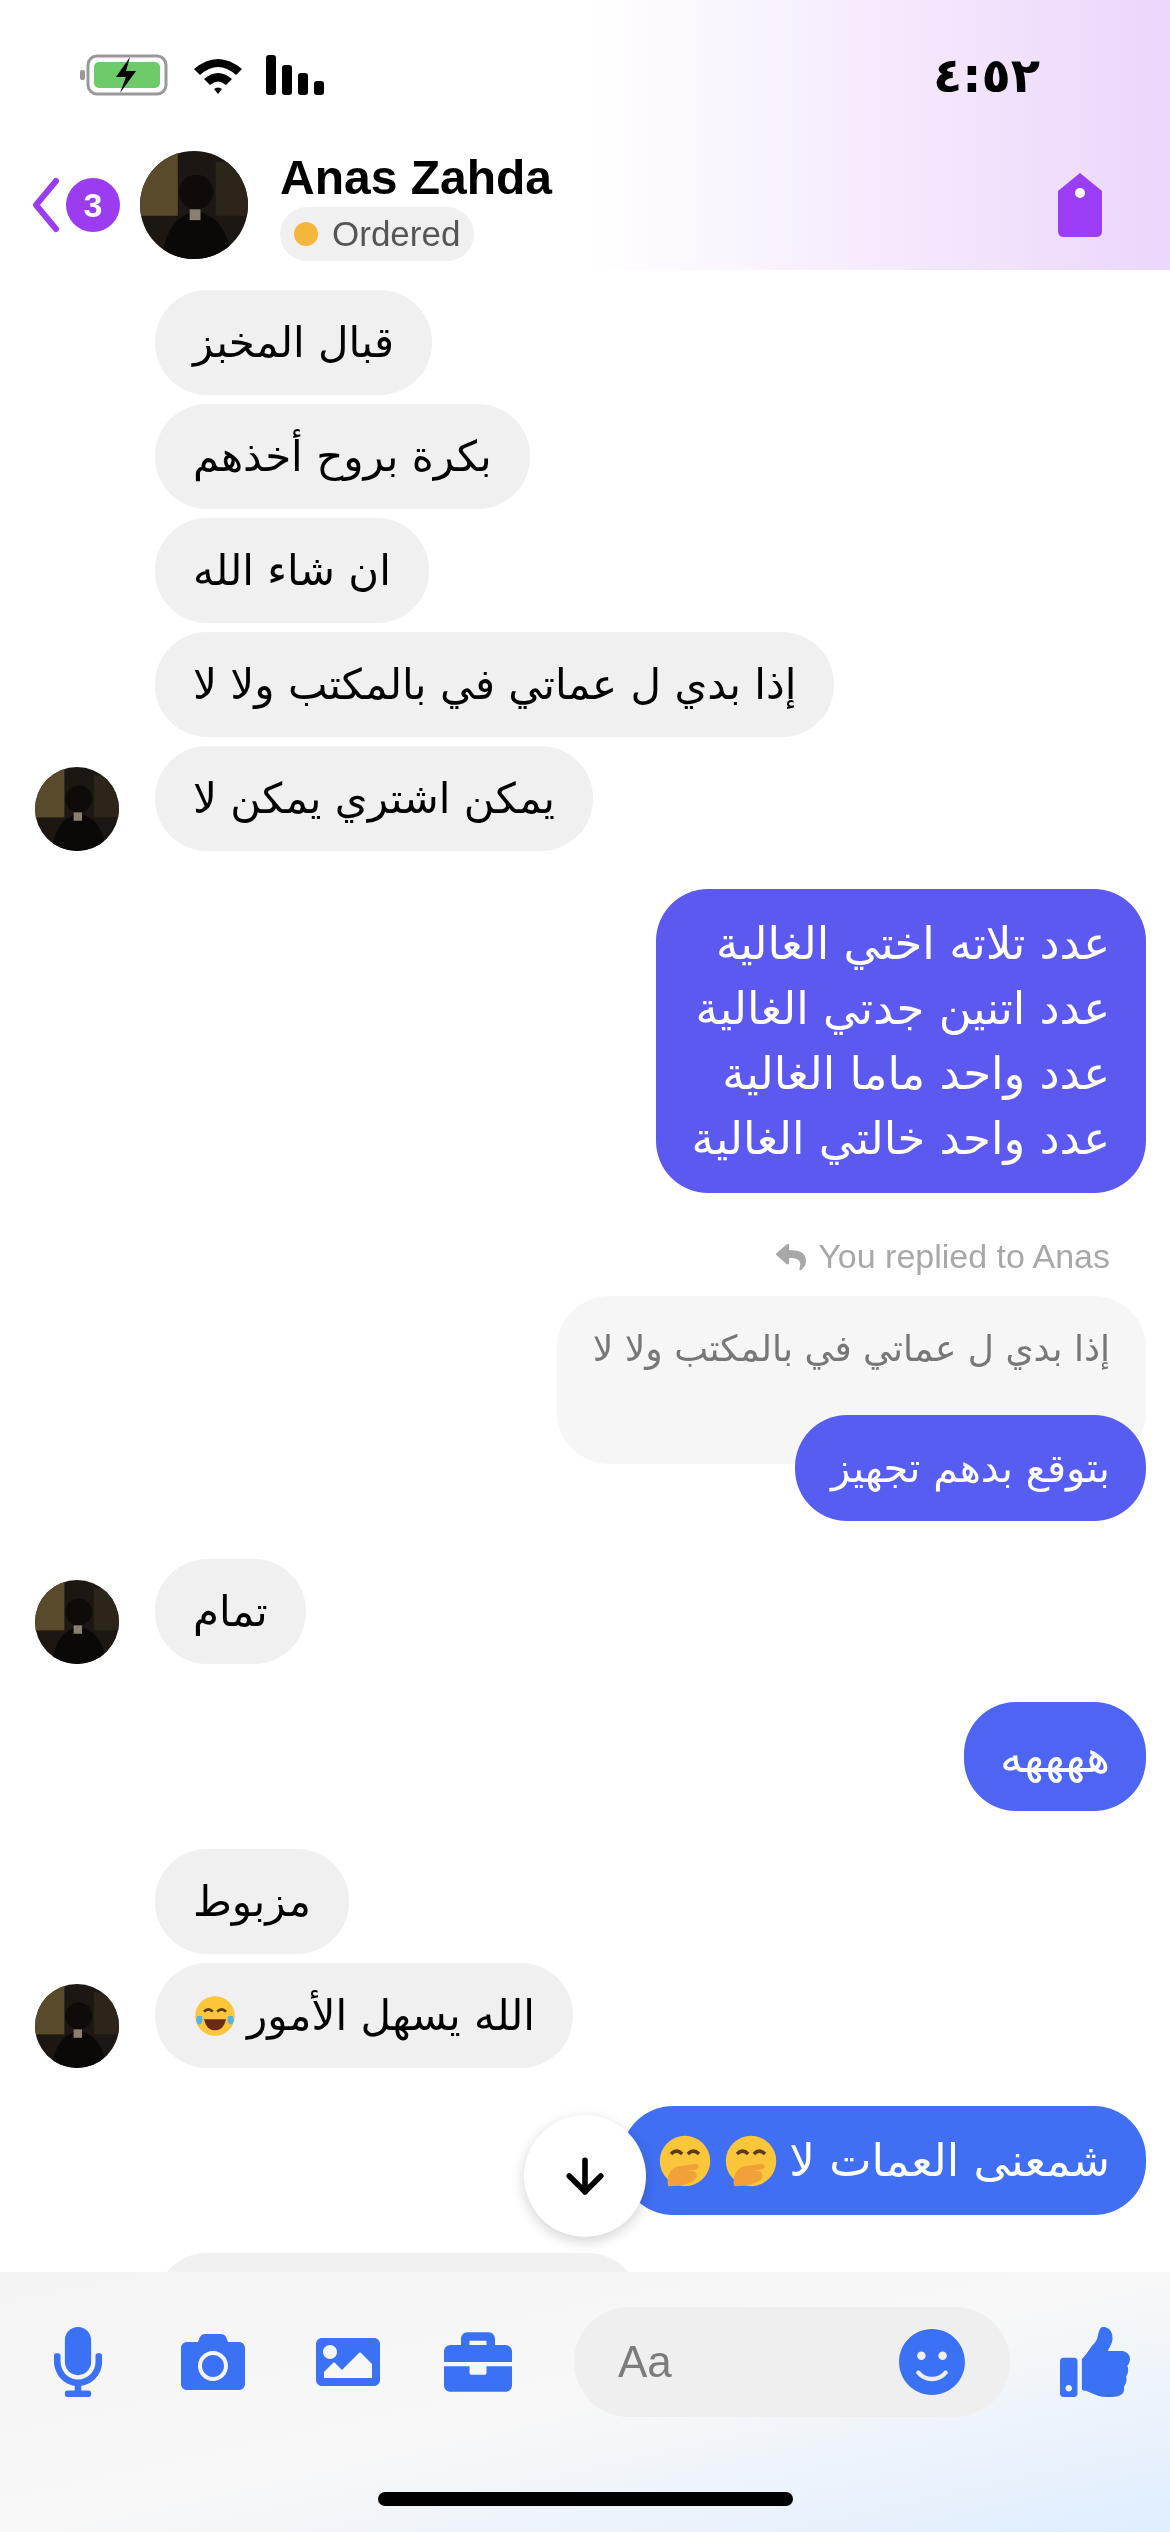 The image size is (1170, 2532). I want to click on signal-icon, so click(296, 75).